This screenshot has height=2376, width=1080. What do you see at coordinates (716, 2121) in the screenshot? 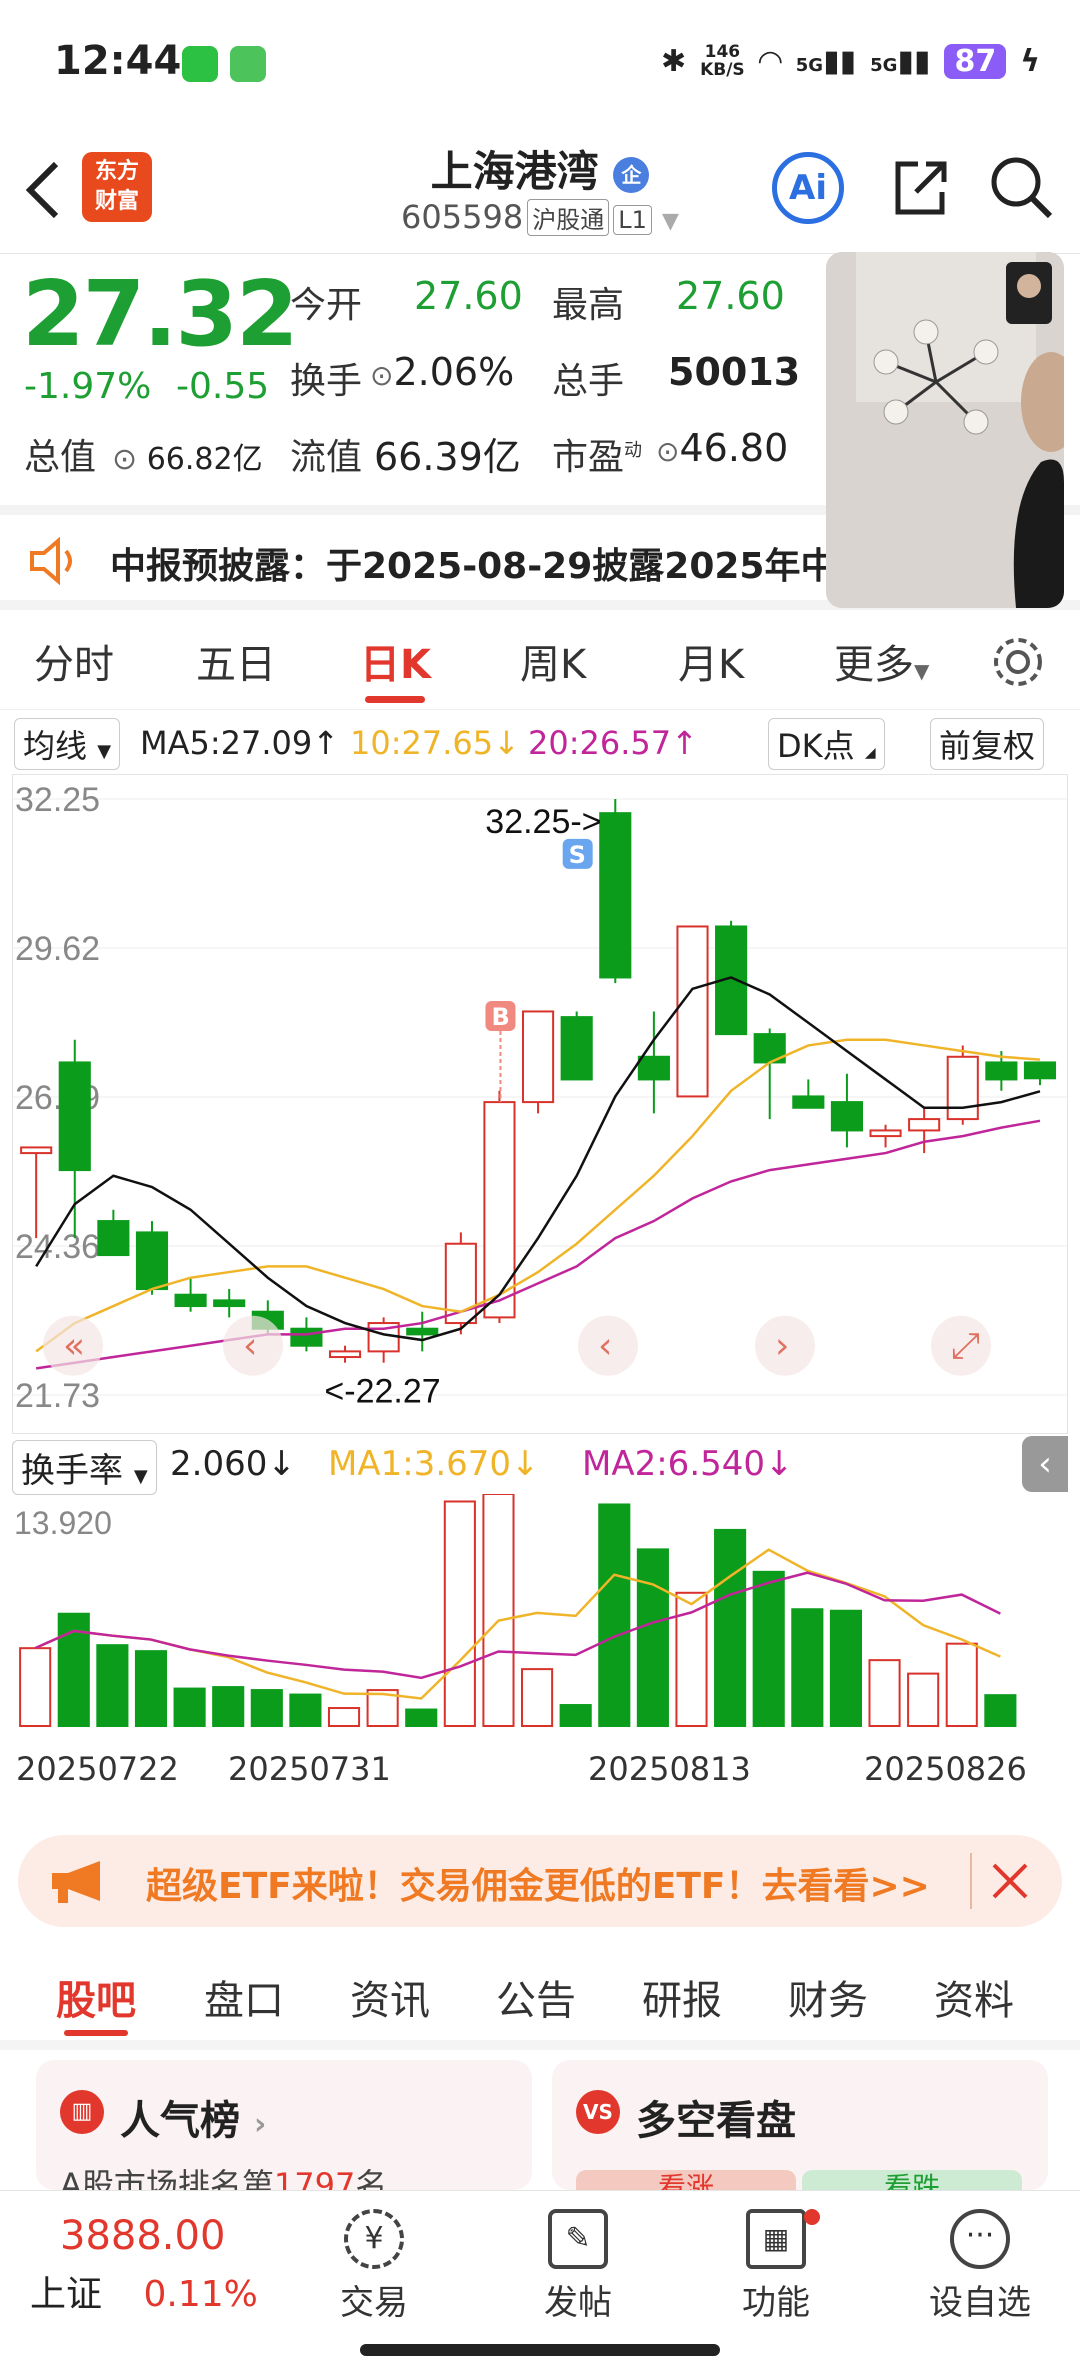
I see `bull-bear-title: 多空看盘` at bounding box center [716, 2121].